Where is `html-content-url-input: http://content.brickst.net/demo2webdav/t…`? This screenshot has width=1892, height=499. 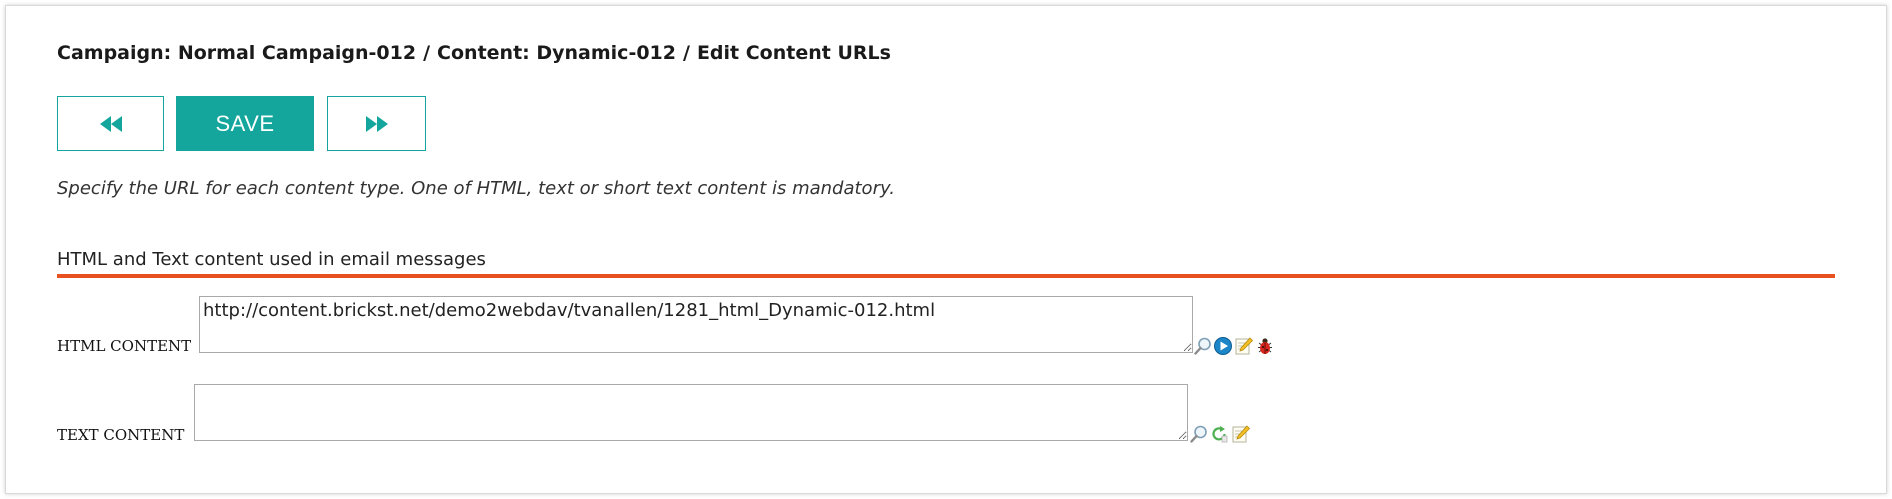
html-content-url-input: http://content.brickst.net/demo2webdav/t… is located at coordinates (696, 324).